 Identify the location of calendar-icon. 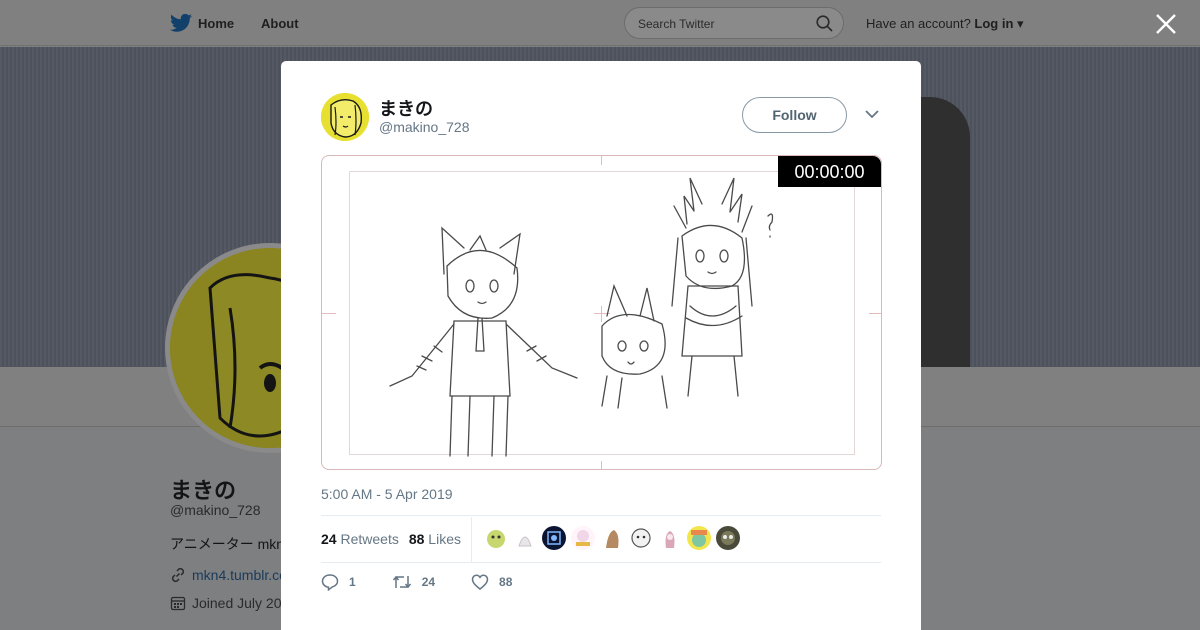
(178, 603).